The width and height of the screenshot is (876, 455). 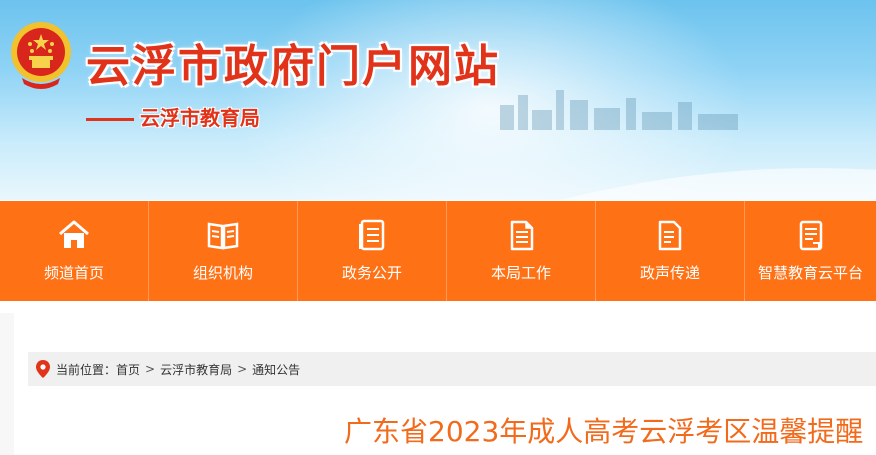 What do you see at coordinates (86, 369) in the screenshot?
I see `breadcrumb-prefix: 当前位置：` at bounding box center [86, 369].